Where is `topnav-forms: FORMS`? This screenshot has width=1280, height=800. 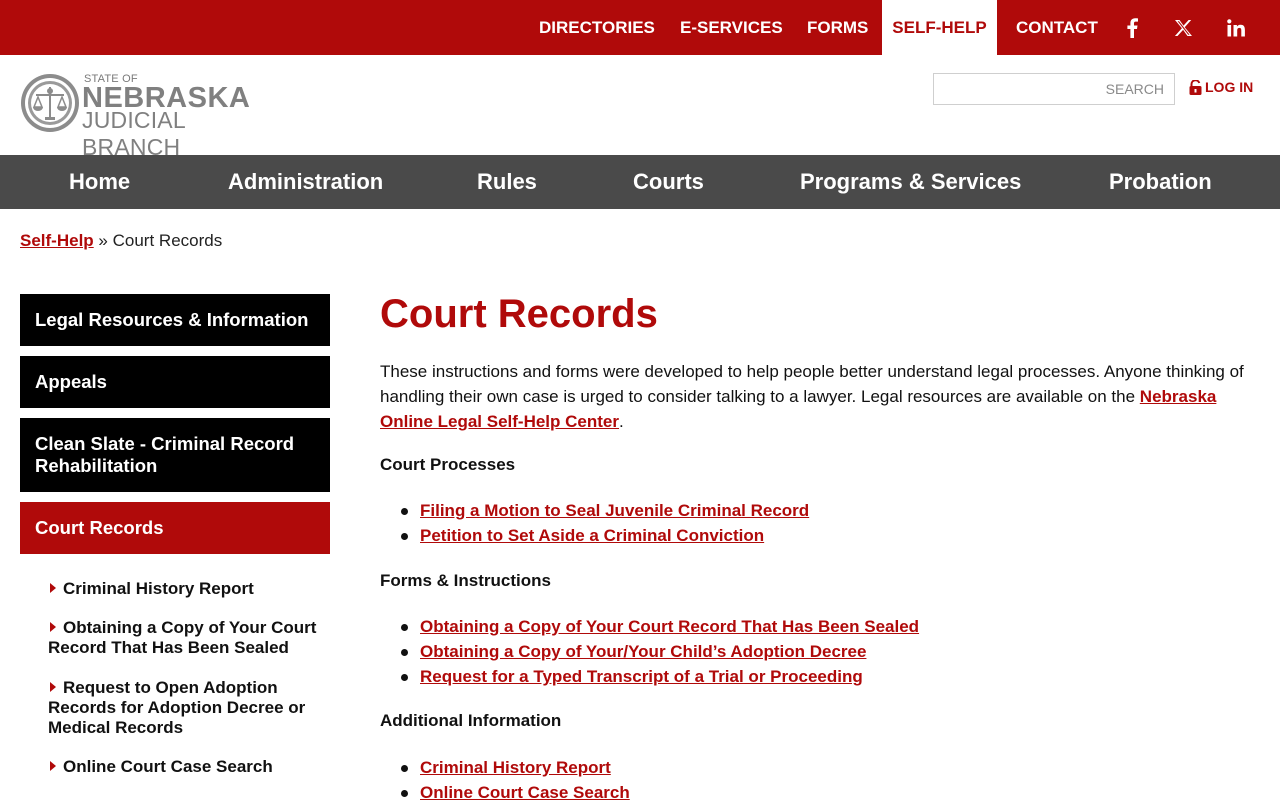 topnav-forms: FORMS is located at coordinates (837, 27).